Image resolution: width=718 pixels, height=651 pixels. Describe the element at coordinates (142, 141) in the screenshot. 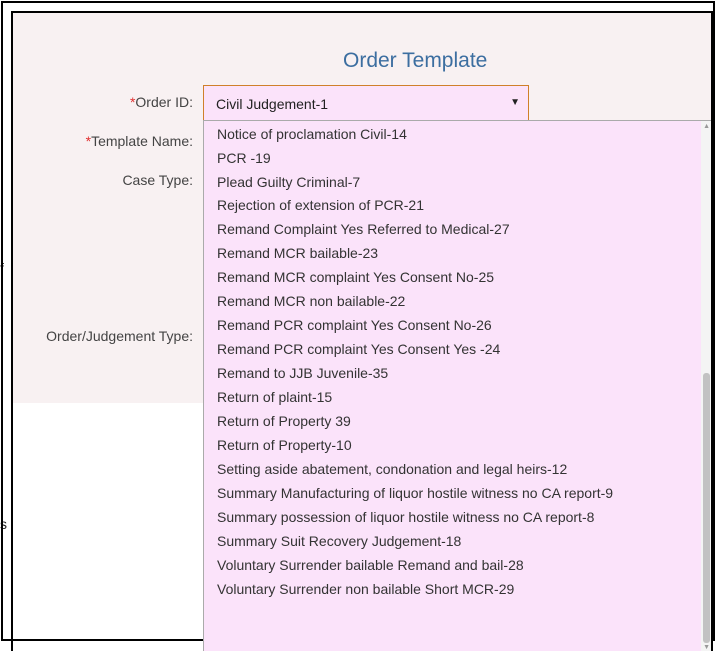

I see `template-name-label-text: Template Name:` at that location.